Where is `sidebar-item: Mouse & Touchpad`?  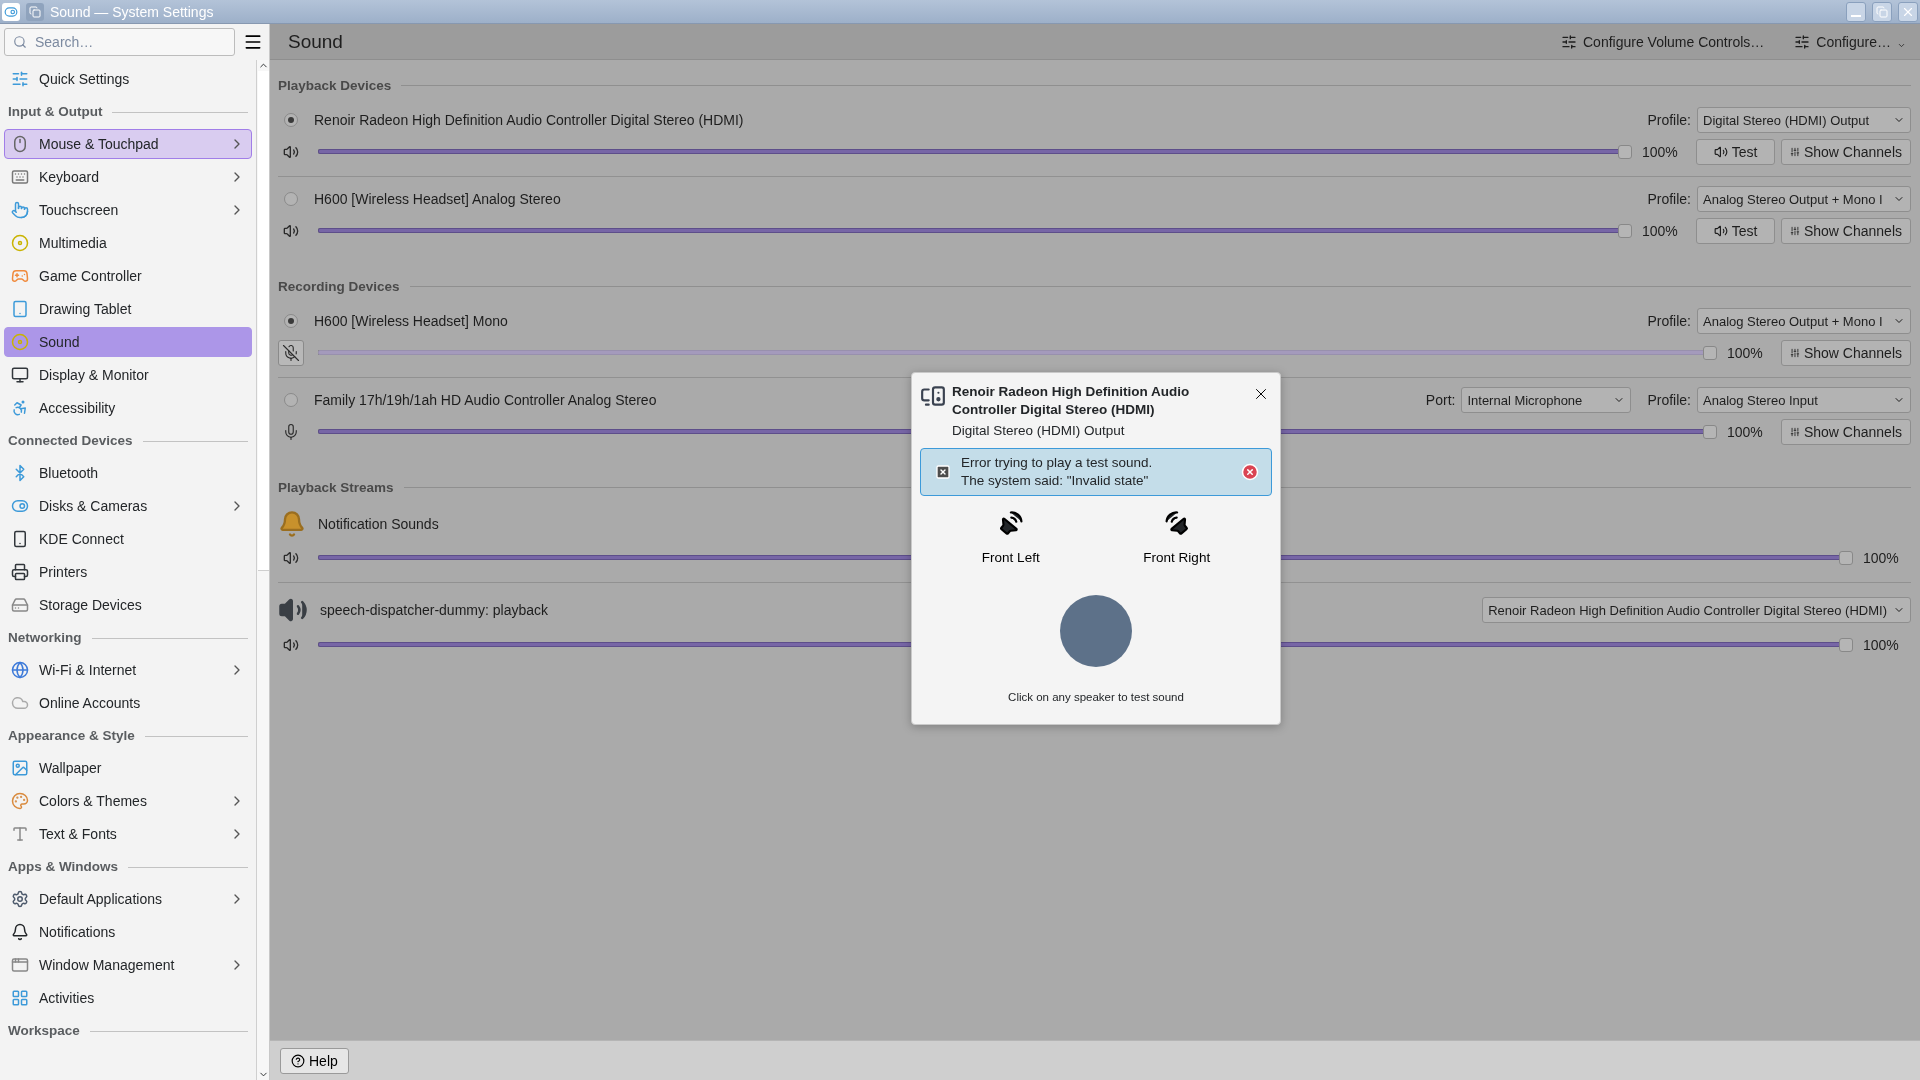 sidebar-item: Mouse & Touchpad is located at coordinates (128, 143).